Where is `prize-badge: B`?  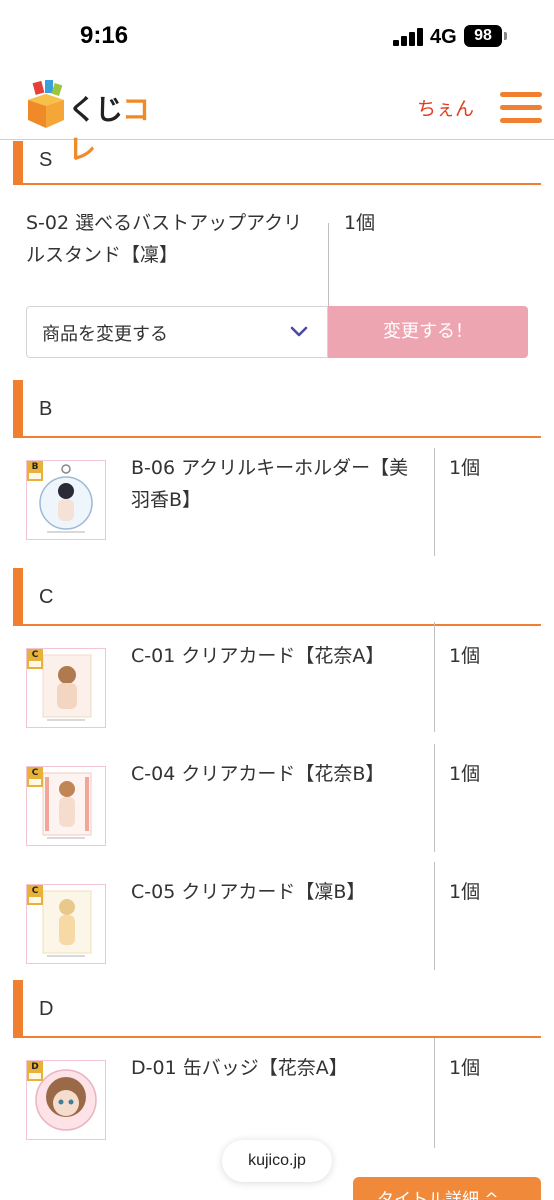 prize-badge: B is located at coordinates (35, 471).